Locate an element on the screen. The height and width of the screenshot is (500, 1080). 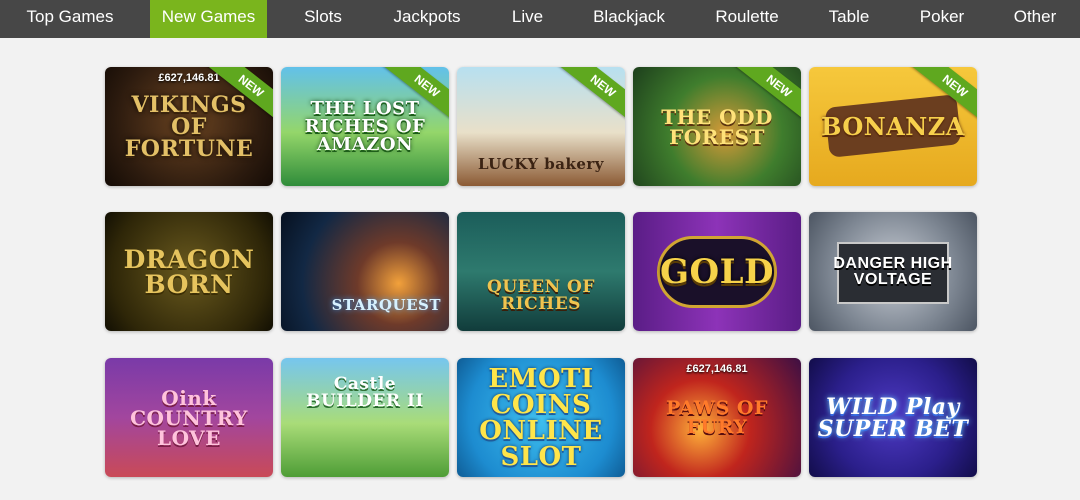
game-tile-danger-high-voltage: DANGER HIGH VOLTAGE is located at coordinates (893, 271).